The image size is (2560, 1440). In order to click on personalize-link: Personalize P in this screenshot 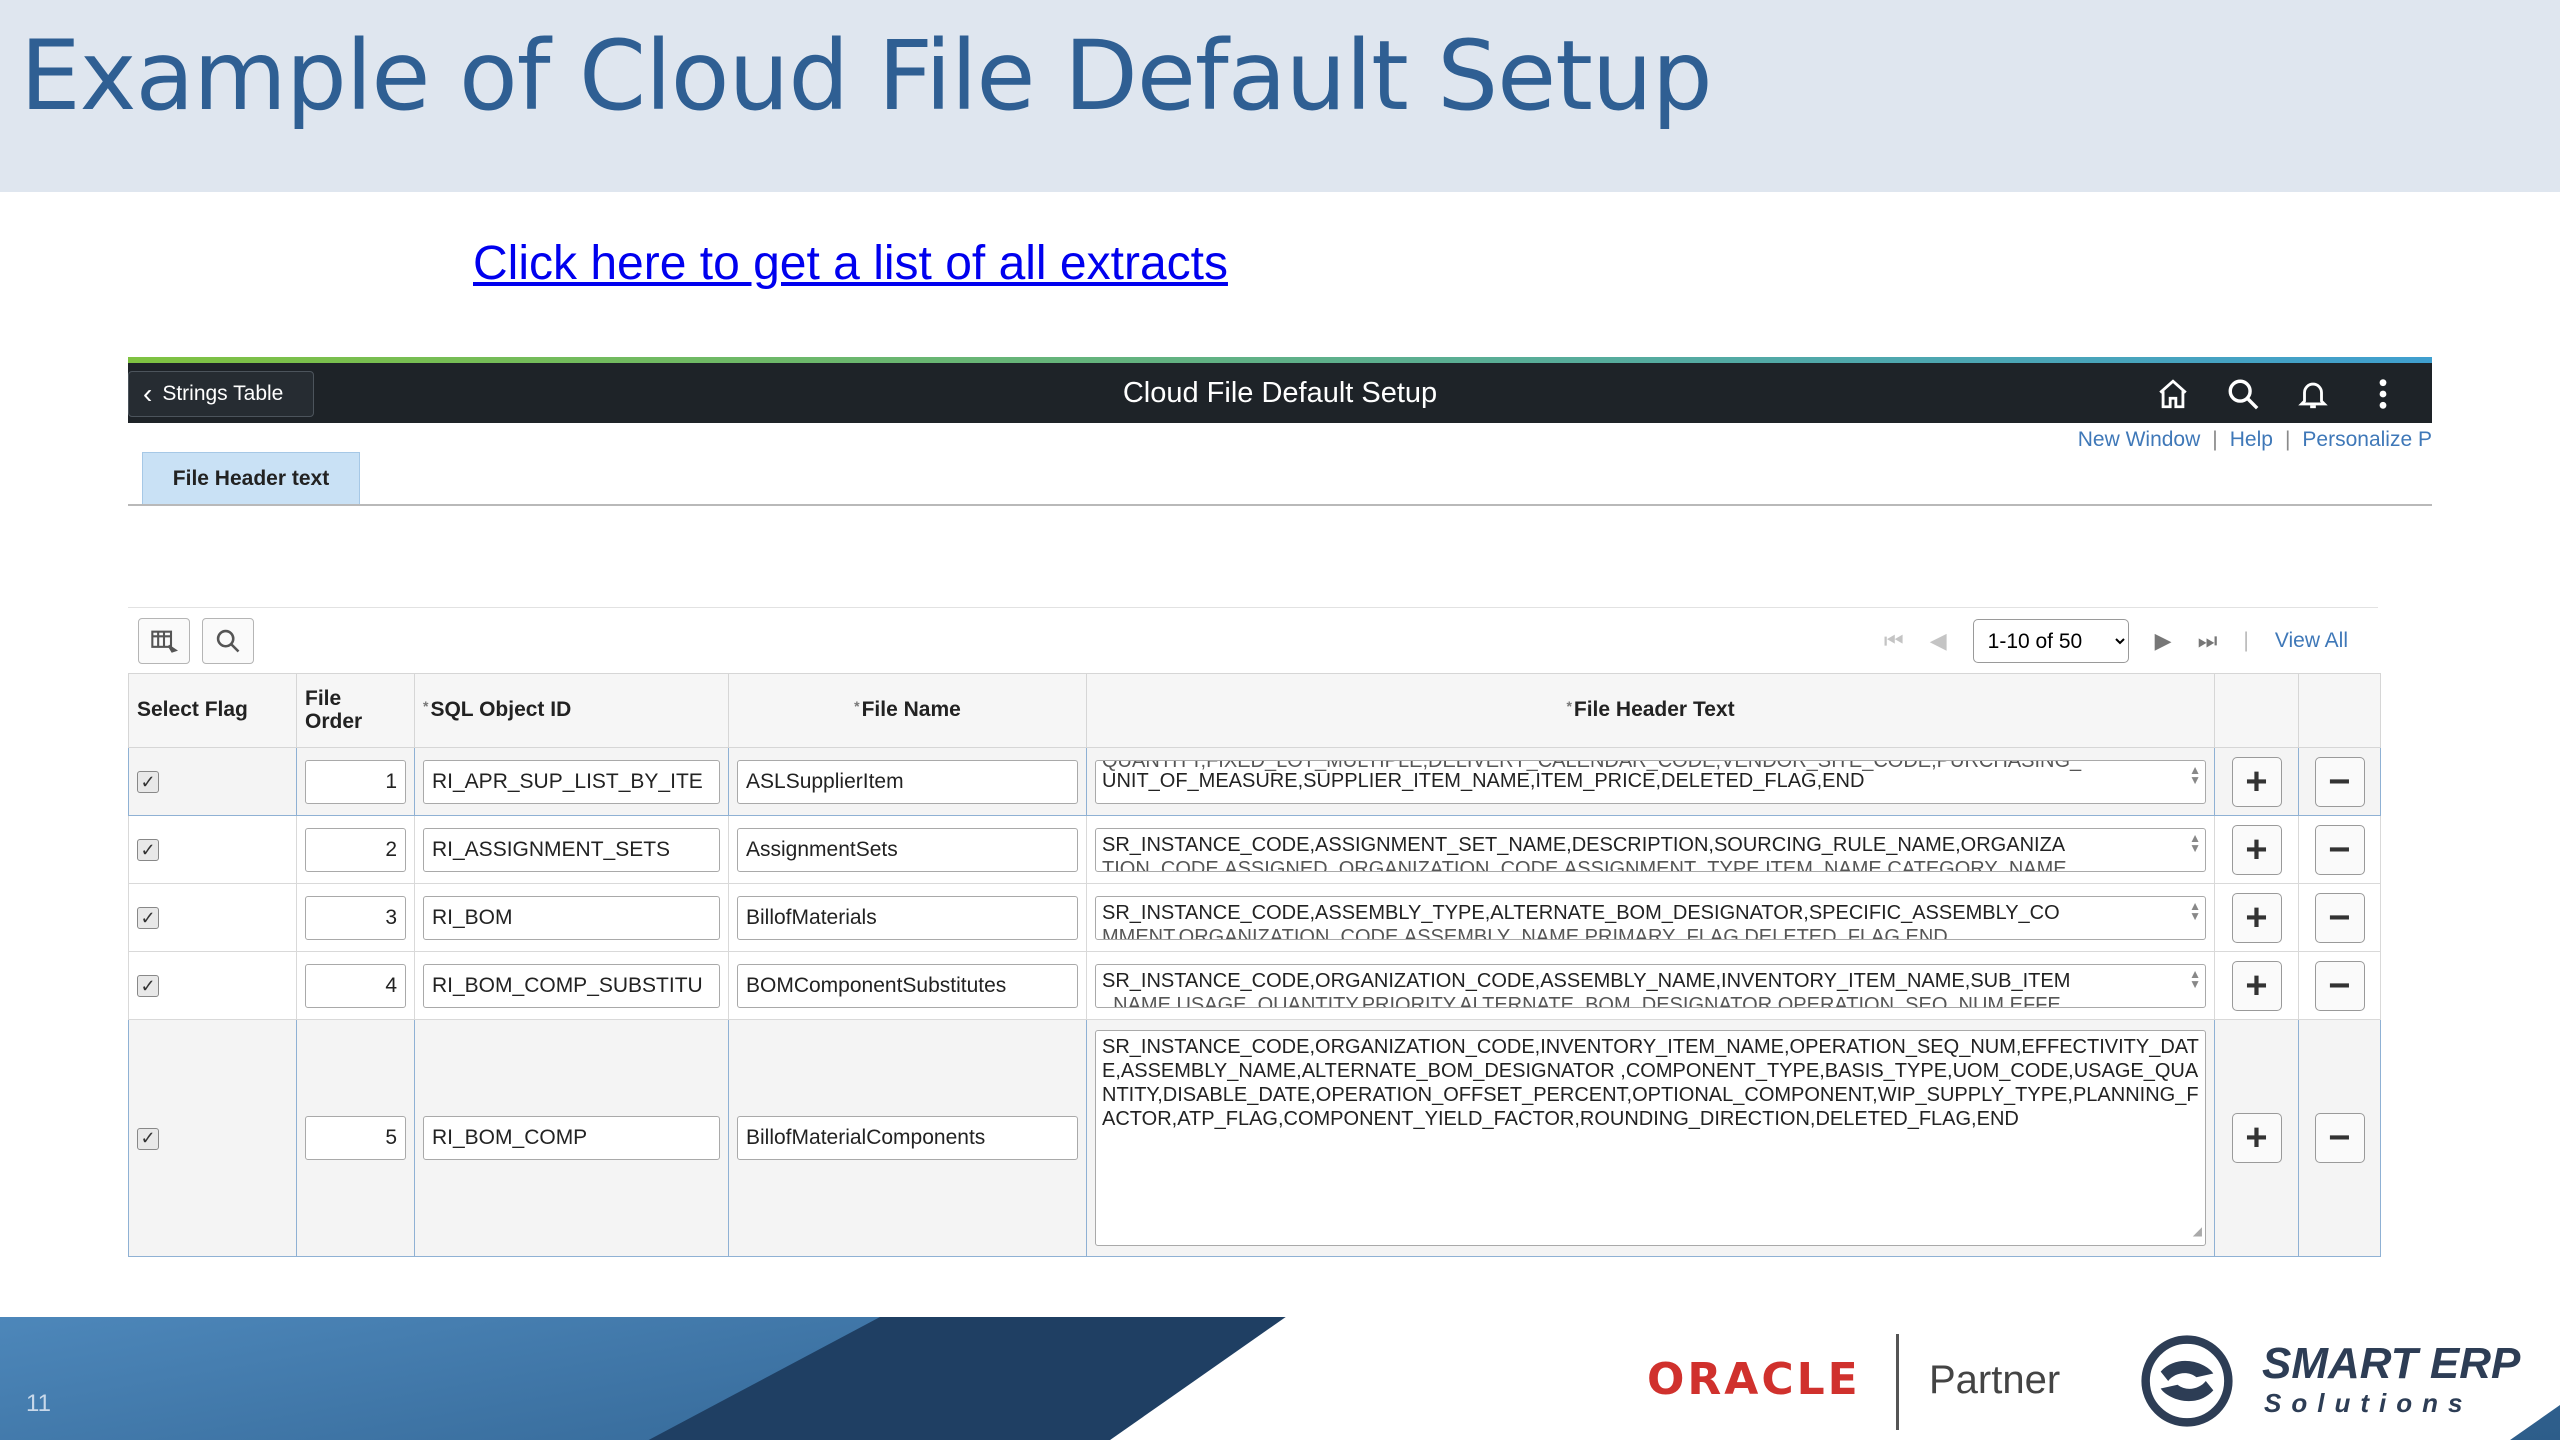, I will do `click(2367, 440)`.